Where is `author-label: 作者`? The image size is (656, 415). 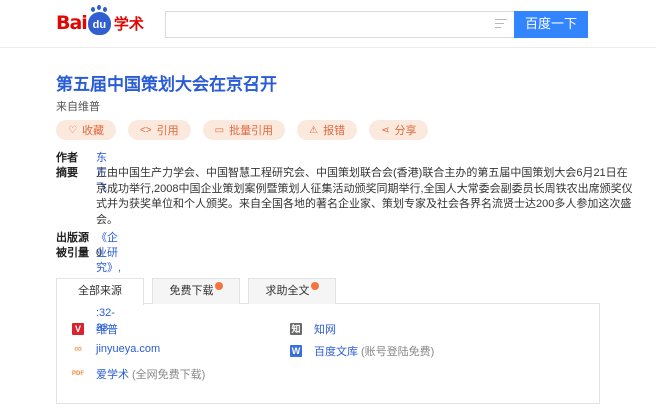
author-label: 作者 is located at coordinates (67, 158).